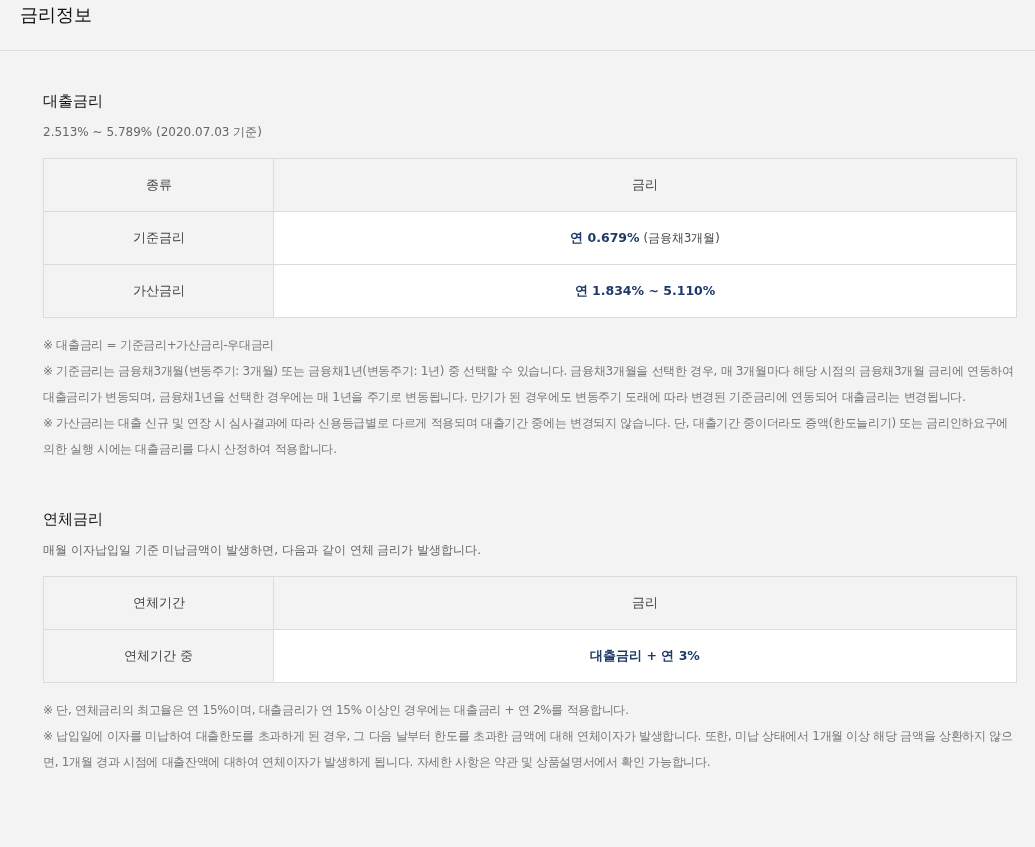 The height and width of the screenshot is (847, 1035). Describe the element at coordinates (158, 185) in the screenshot. I see `column-header: 종류` at that location.